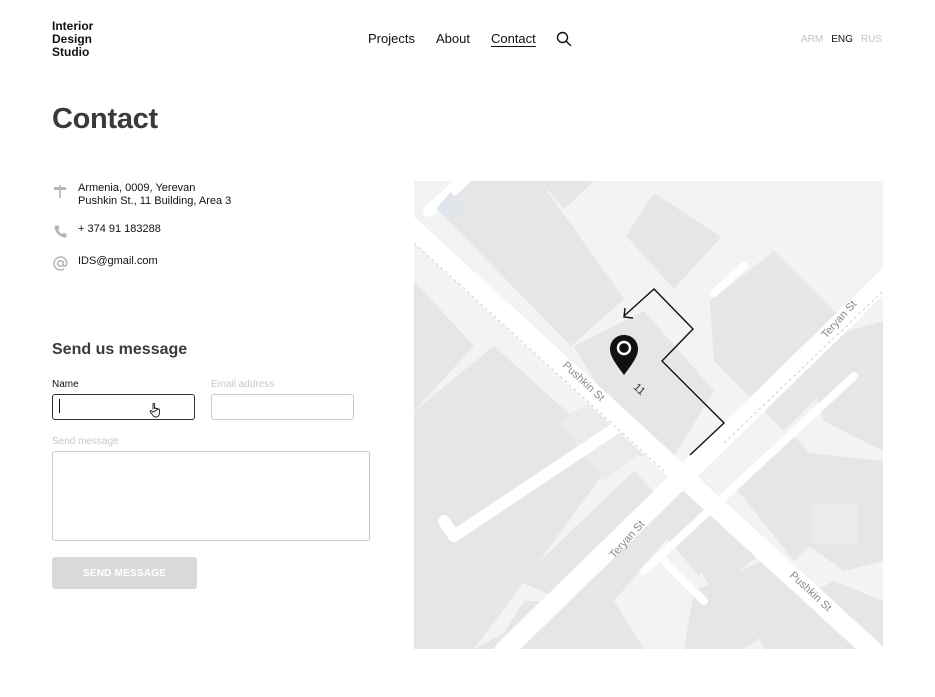 Image resolution: width=935 pixels, height=697 pixels. Describe the element at coordinates (85, 441) in the screenshot. I see `message-label: Send message` at that location.